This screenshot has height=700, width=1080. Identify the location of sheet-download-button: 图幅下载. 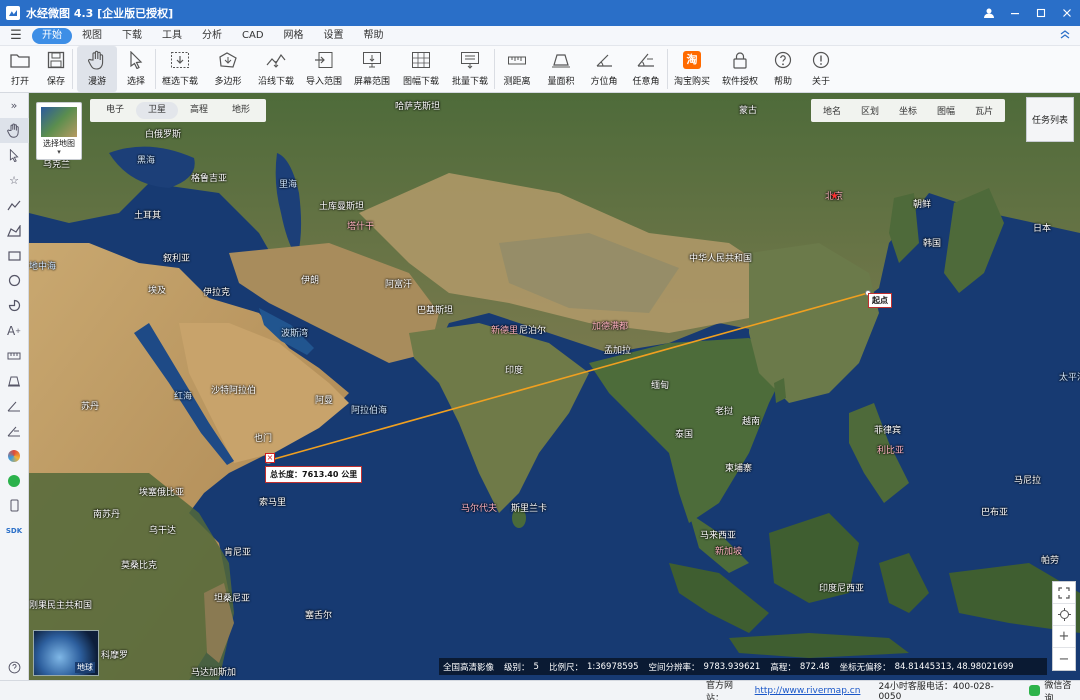
(421, 69).